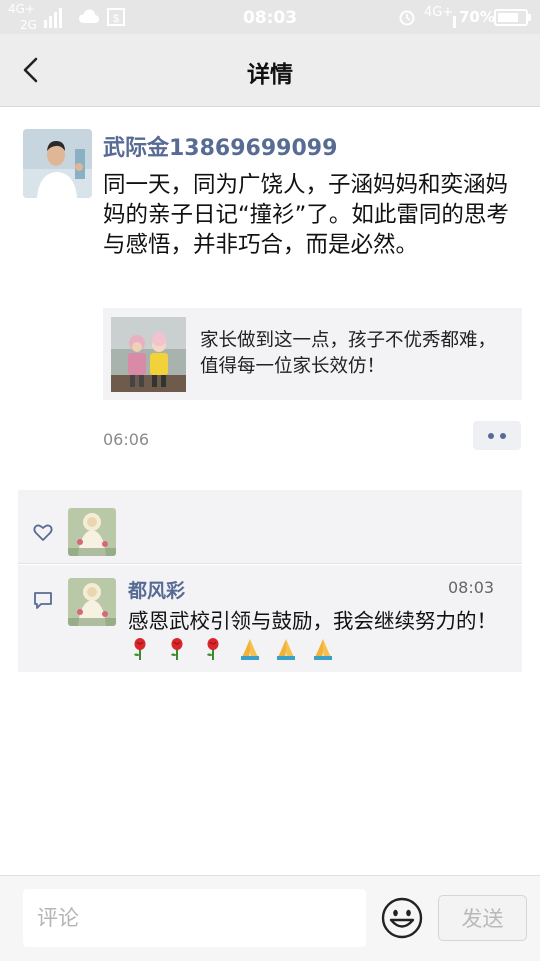 This screenshot has height=961, width=540. Describe the element at coordinates (402, 918) in the screenshot. I see `smiley-icon` at that location.